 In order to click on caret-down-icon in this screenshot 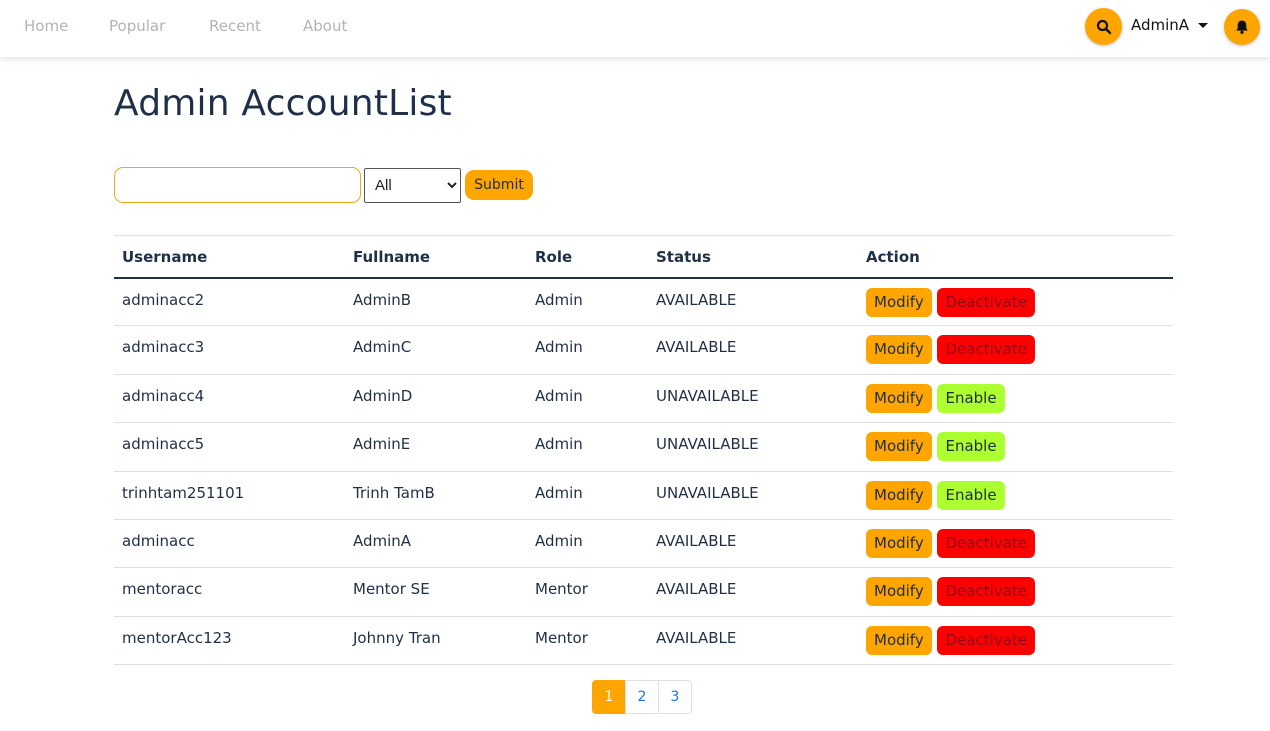, I will do `click(1203, 25)`.